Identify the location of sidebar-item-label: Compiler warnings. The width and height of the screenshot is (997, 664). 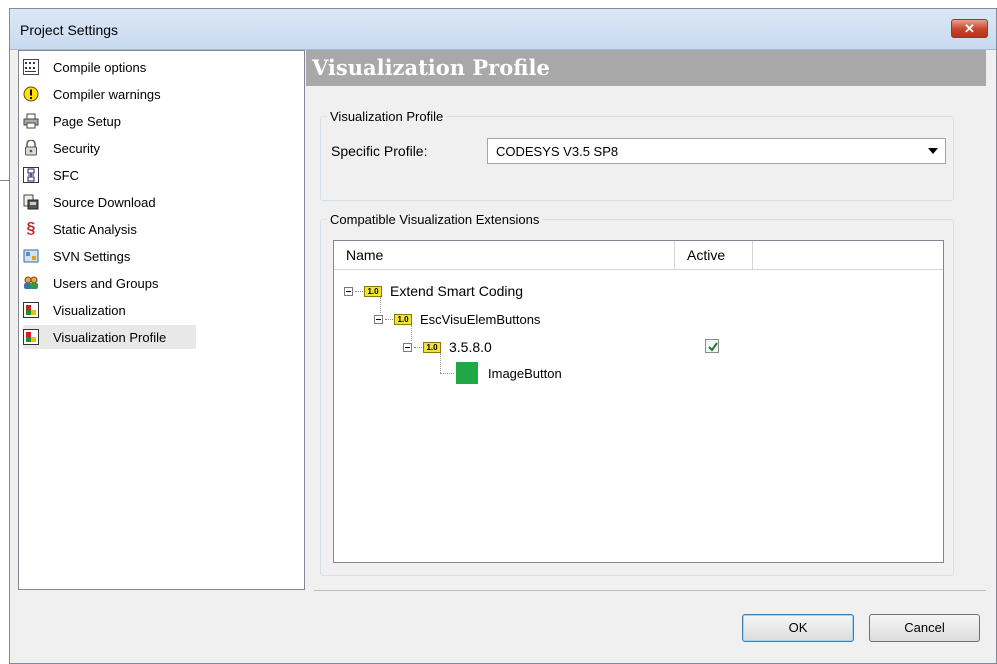
(107, 94).